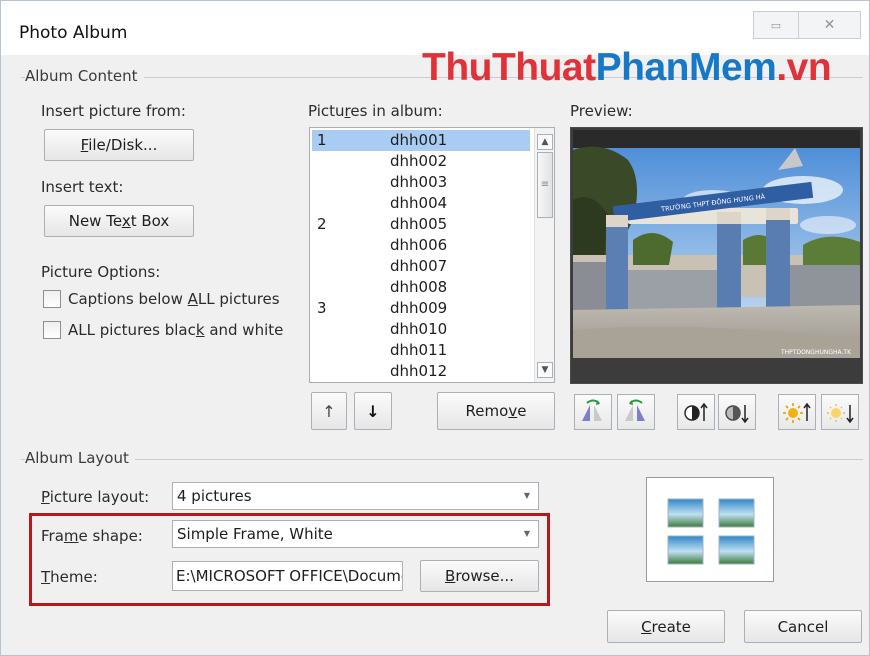 This screenshot has height=656, width=870. I want to click on remove-button: Remove, so click(496, 411).